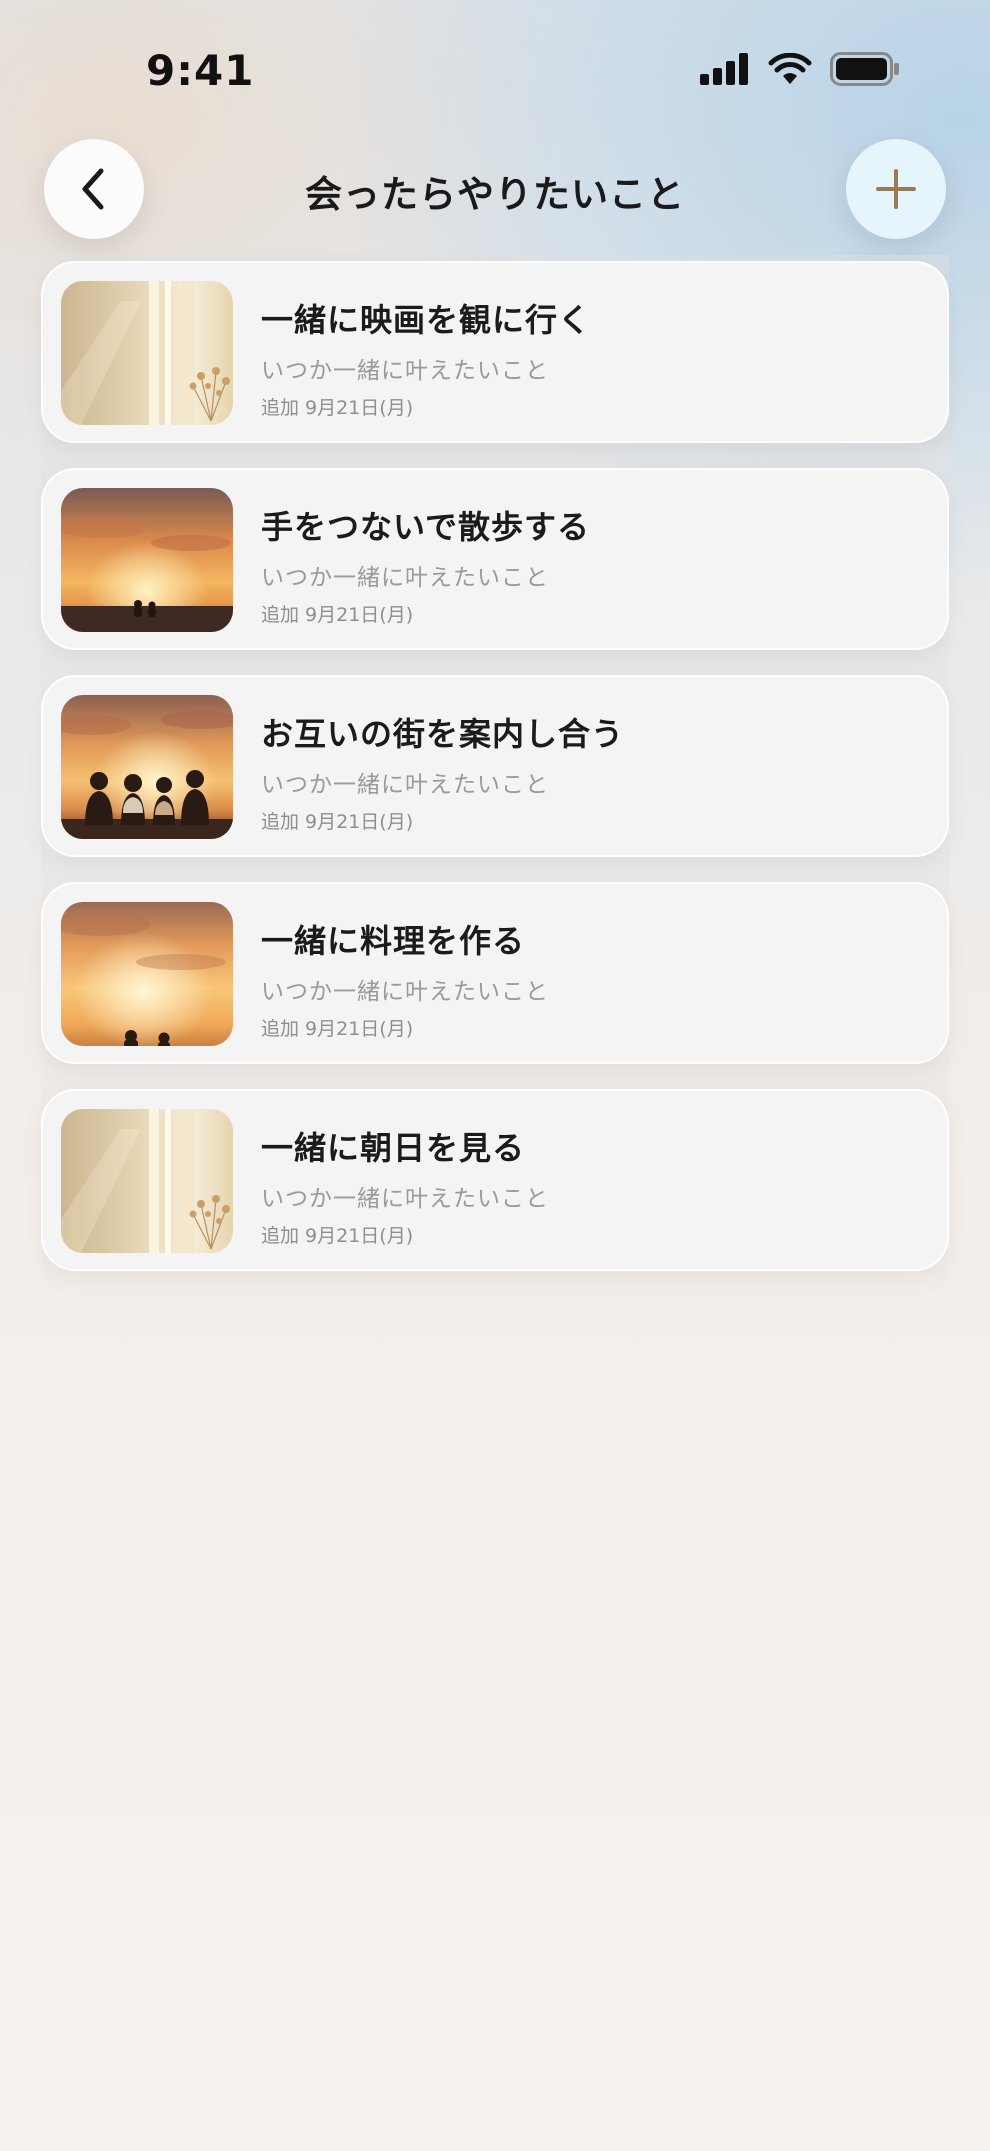  I want to click on sunset-group-of-four-image, so click(147, 767).